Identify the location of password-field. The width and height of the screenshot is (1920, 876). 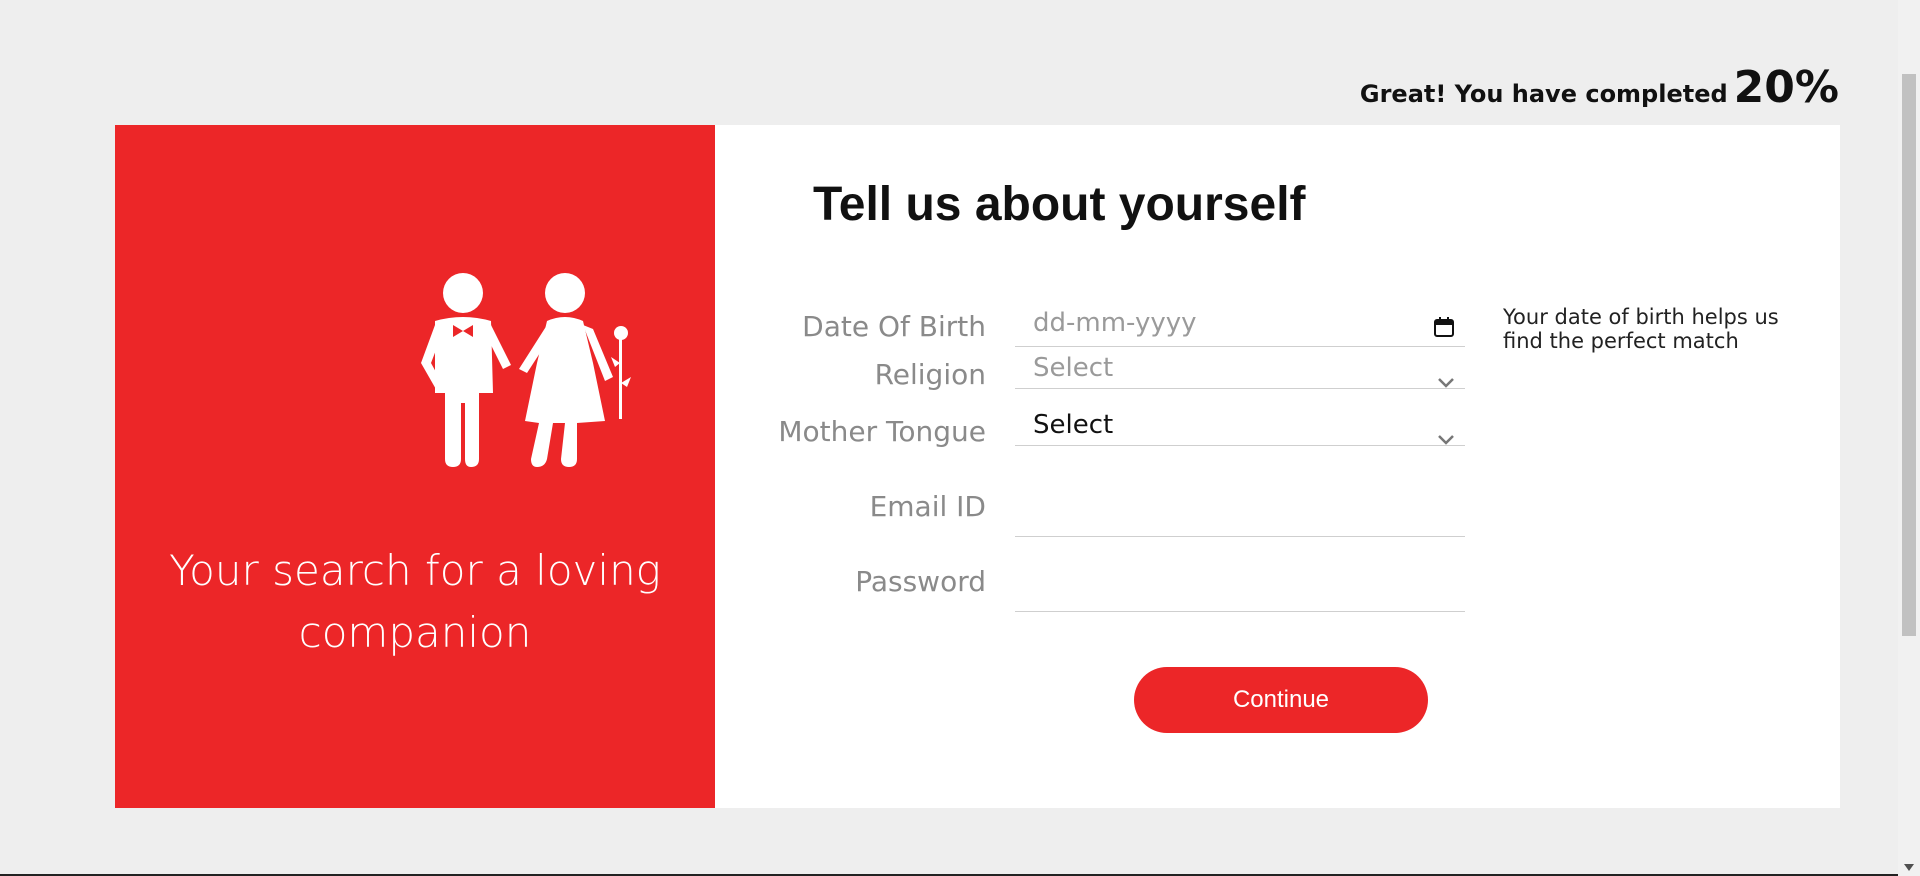
(1240, 587).